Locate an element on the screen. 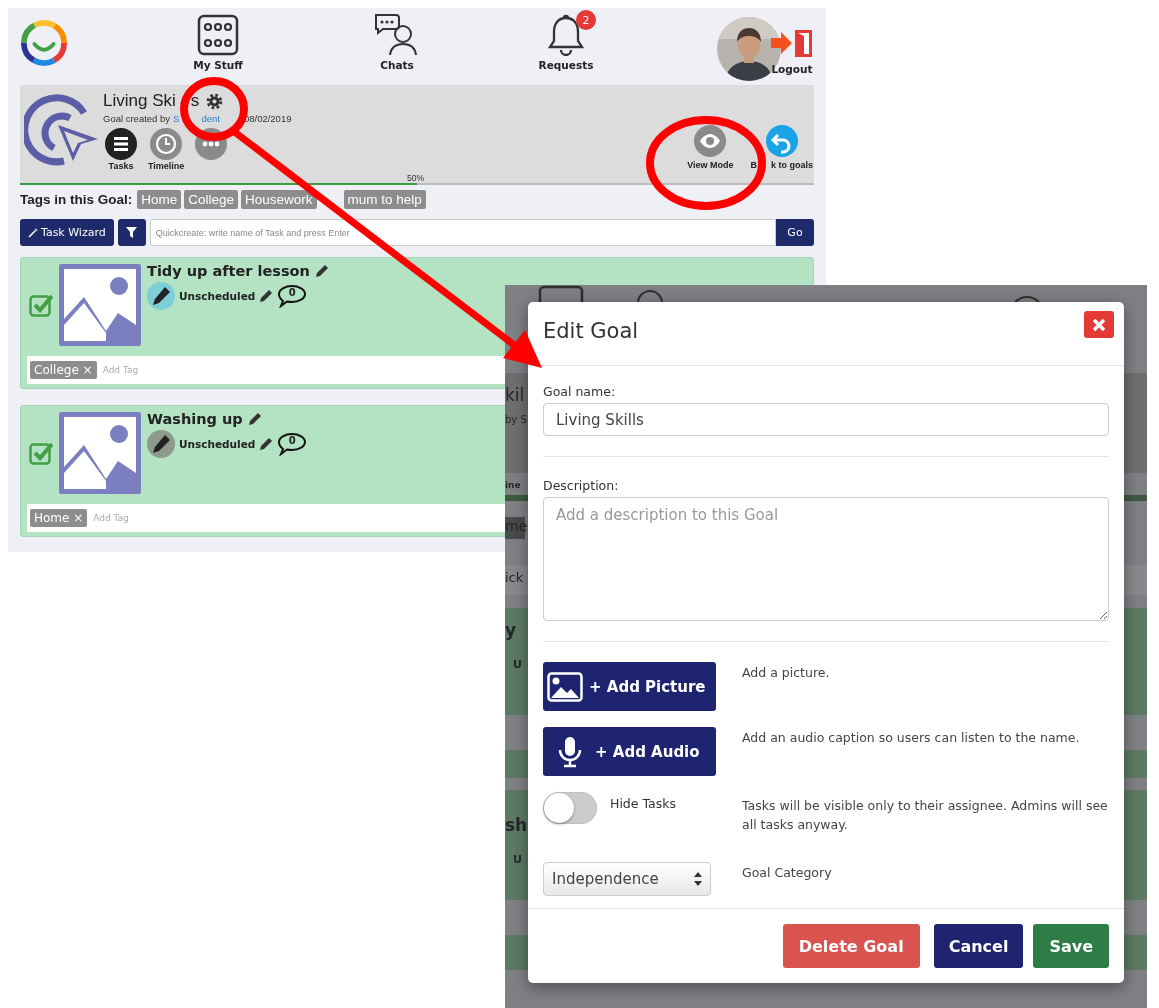 This screenshot has width=1159, height=1008. field-label: Goal name: is located at coordinates (580, 391).